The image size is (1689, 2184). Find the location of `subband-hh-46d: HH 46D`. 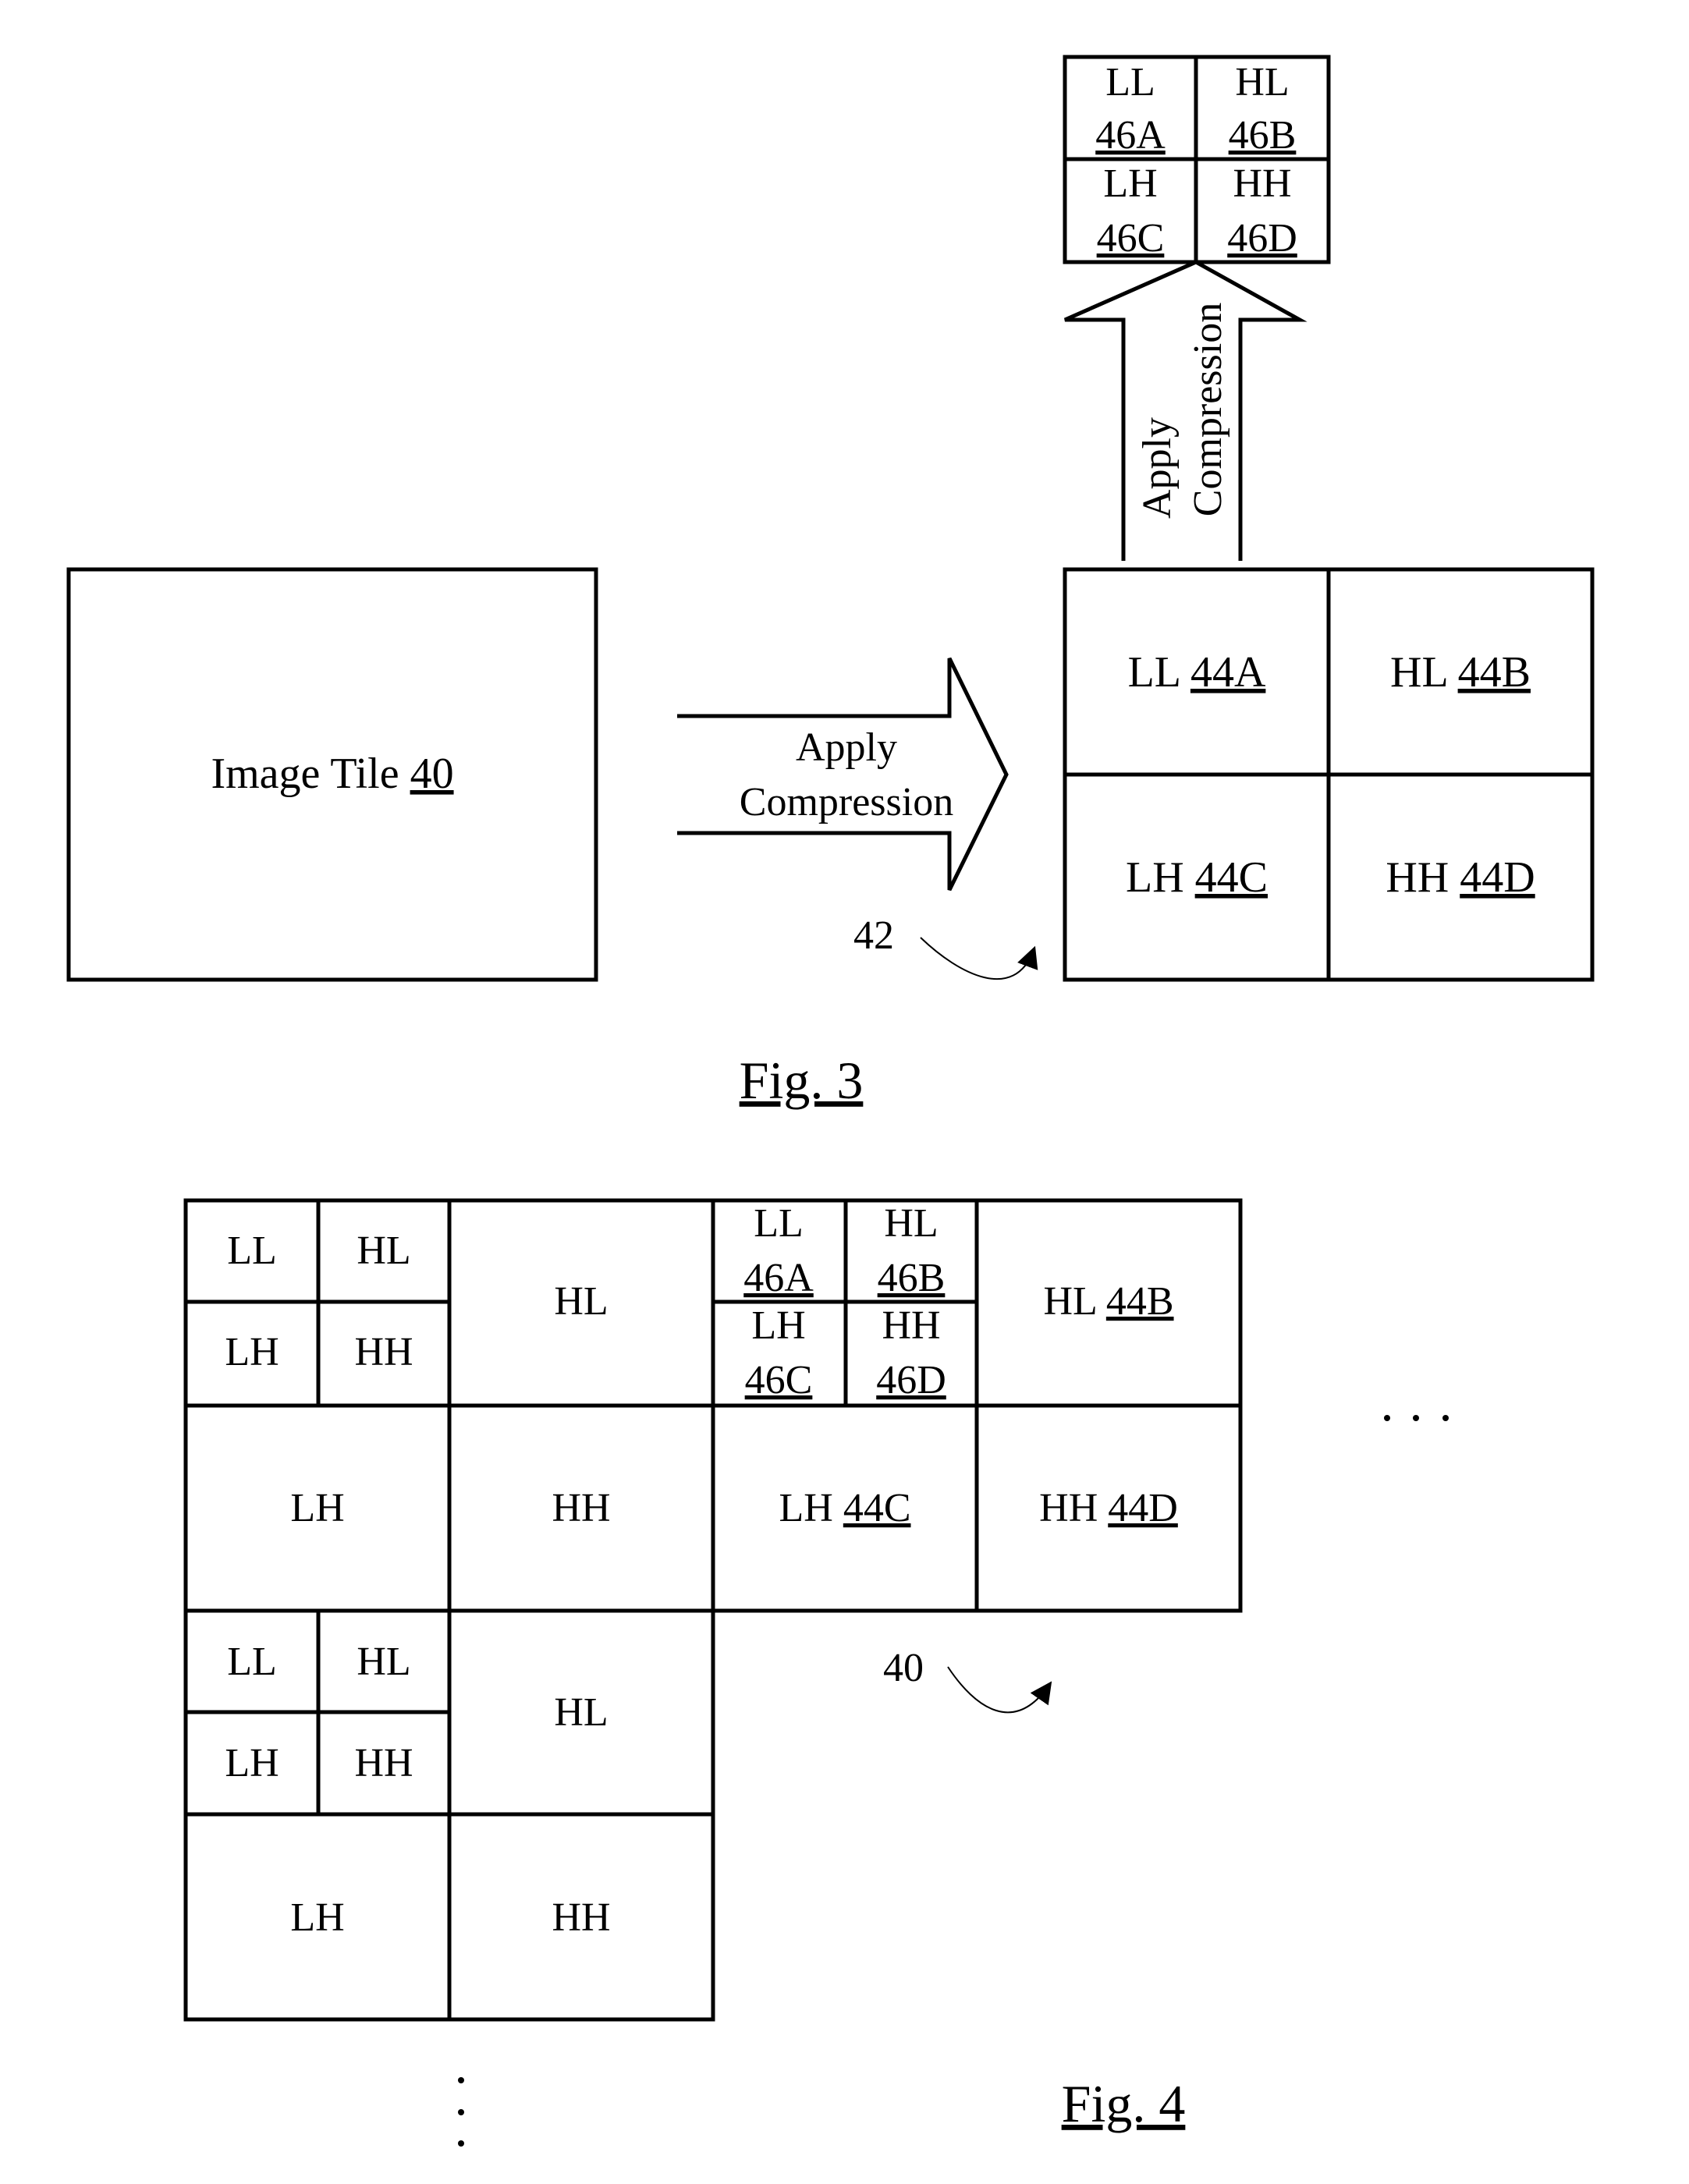

subband-hh-46d: HH 46D is located at coordinates (1262, 211).